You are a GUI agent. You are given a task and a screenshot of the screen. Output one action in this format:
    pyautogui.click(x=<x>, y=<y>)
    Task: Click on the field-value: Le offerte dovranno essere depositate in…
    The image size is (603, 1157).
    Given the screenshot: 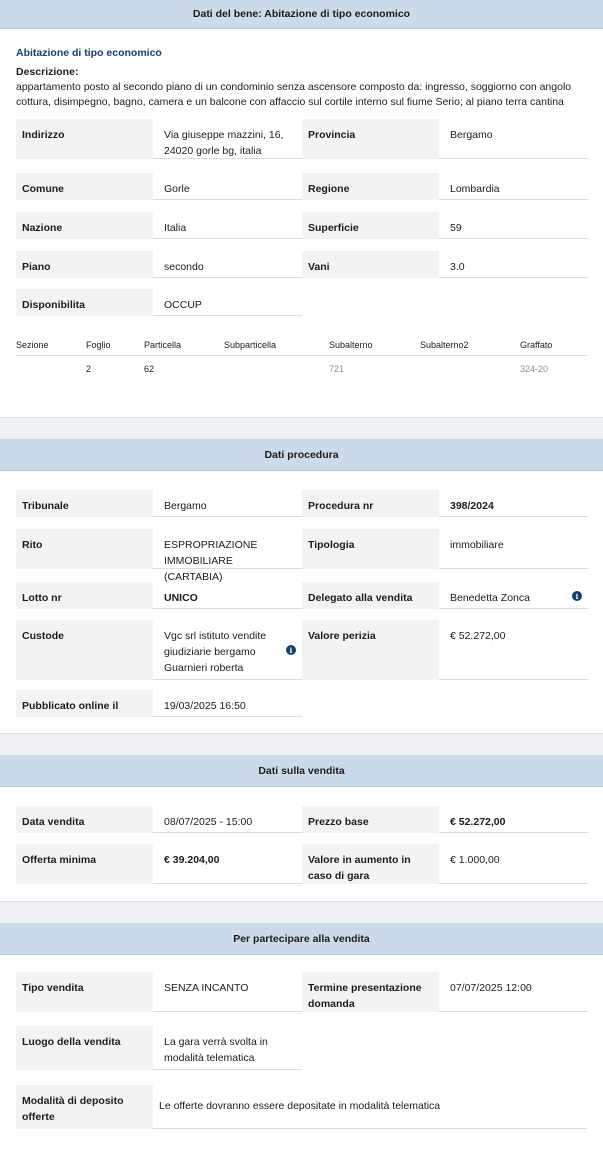 What is the action you would take?
    pyautogui.click(x=370, y=1107)
    